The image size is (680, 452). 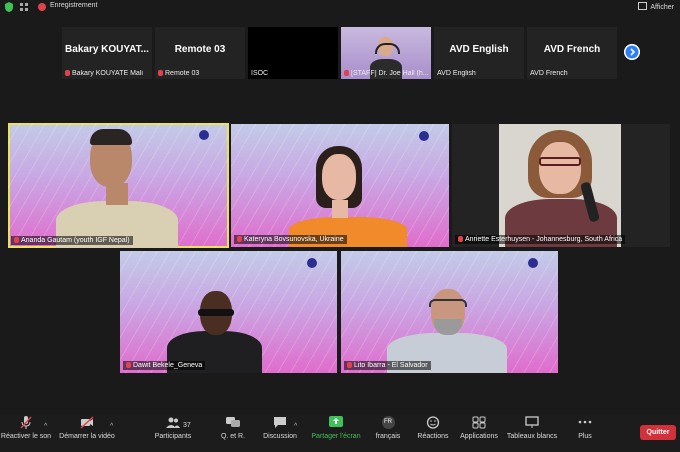 I want to click on share-screen-icon, so click(x=336, y=421).